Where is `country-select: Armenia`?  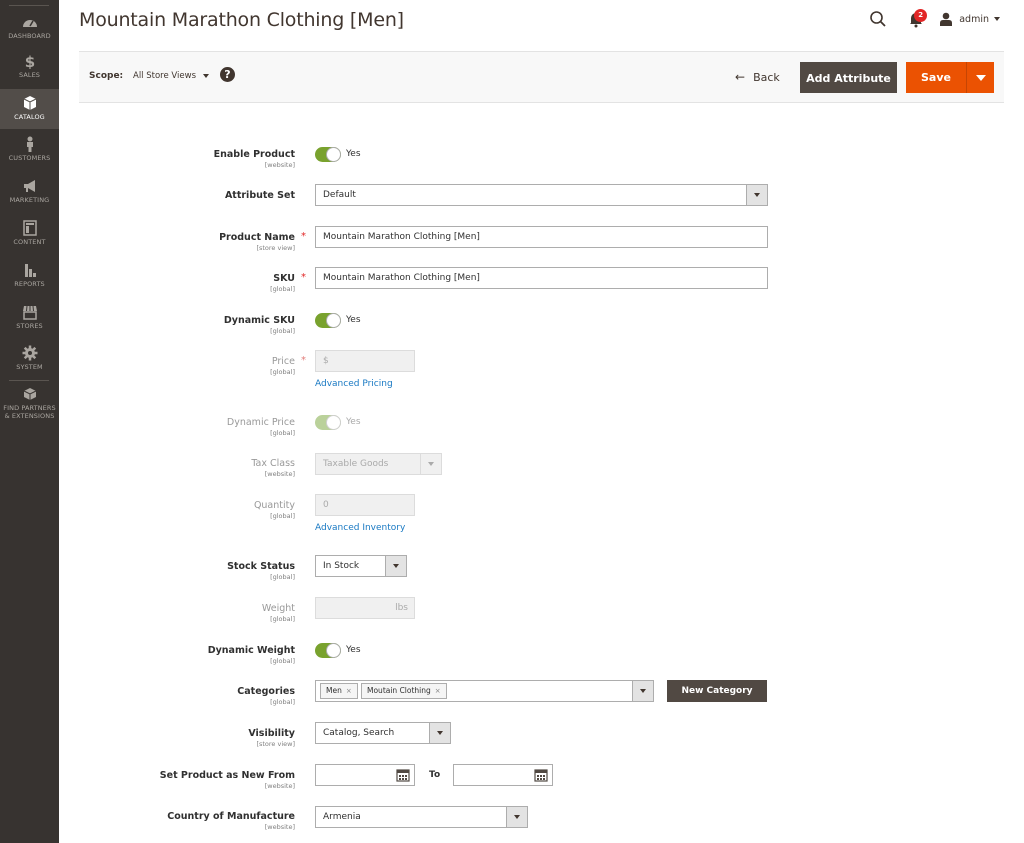 country-select: Armenia is located at coordinates (421, 817).